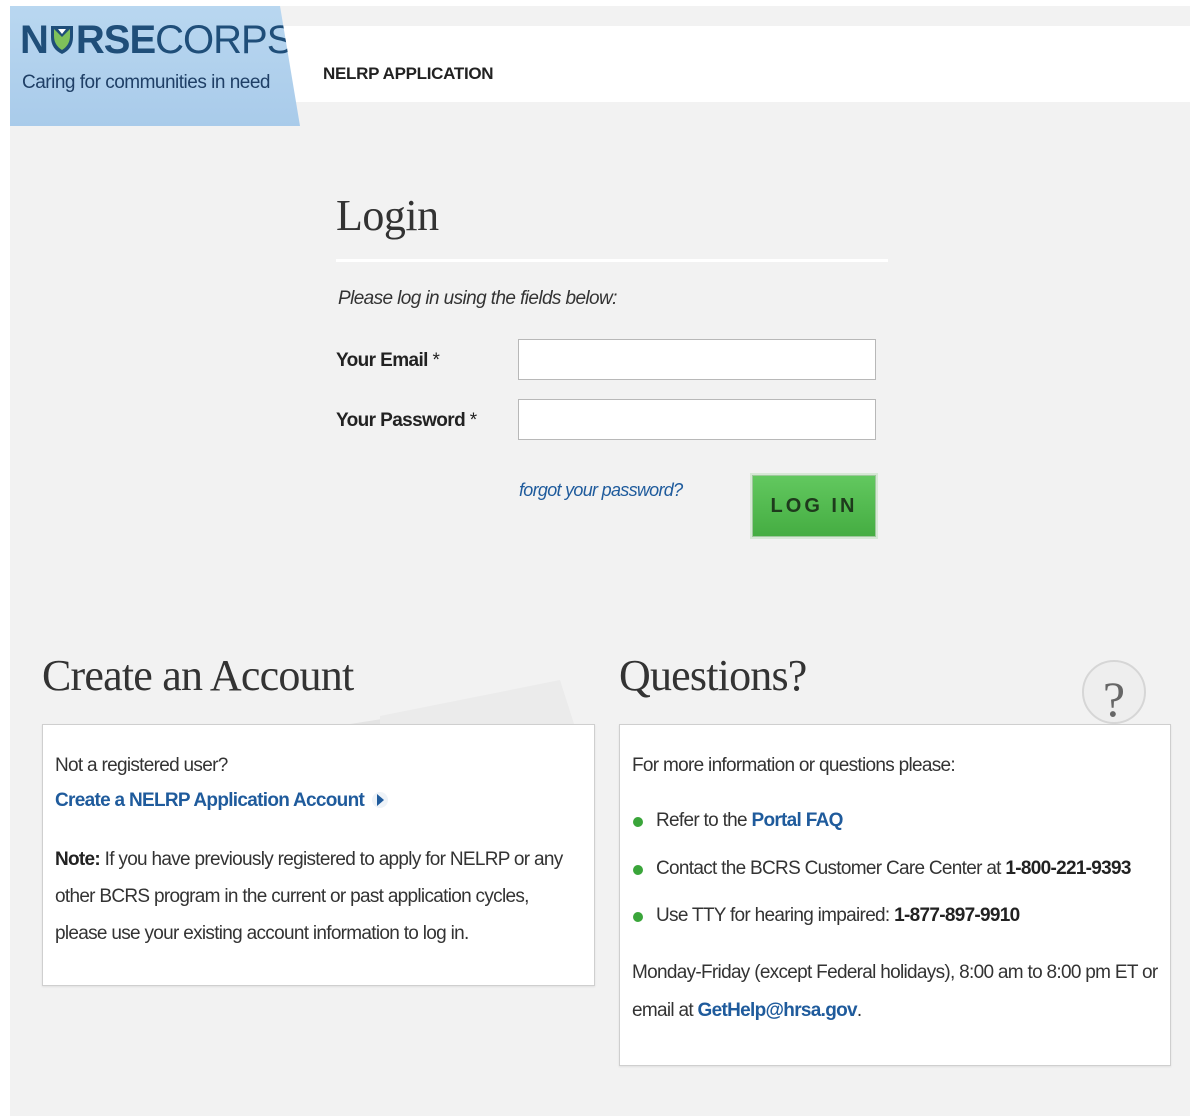  I want to click on password-label-text: Your Password, so click(401, 420).